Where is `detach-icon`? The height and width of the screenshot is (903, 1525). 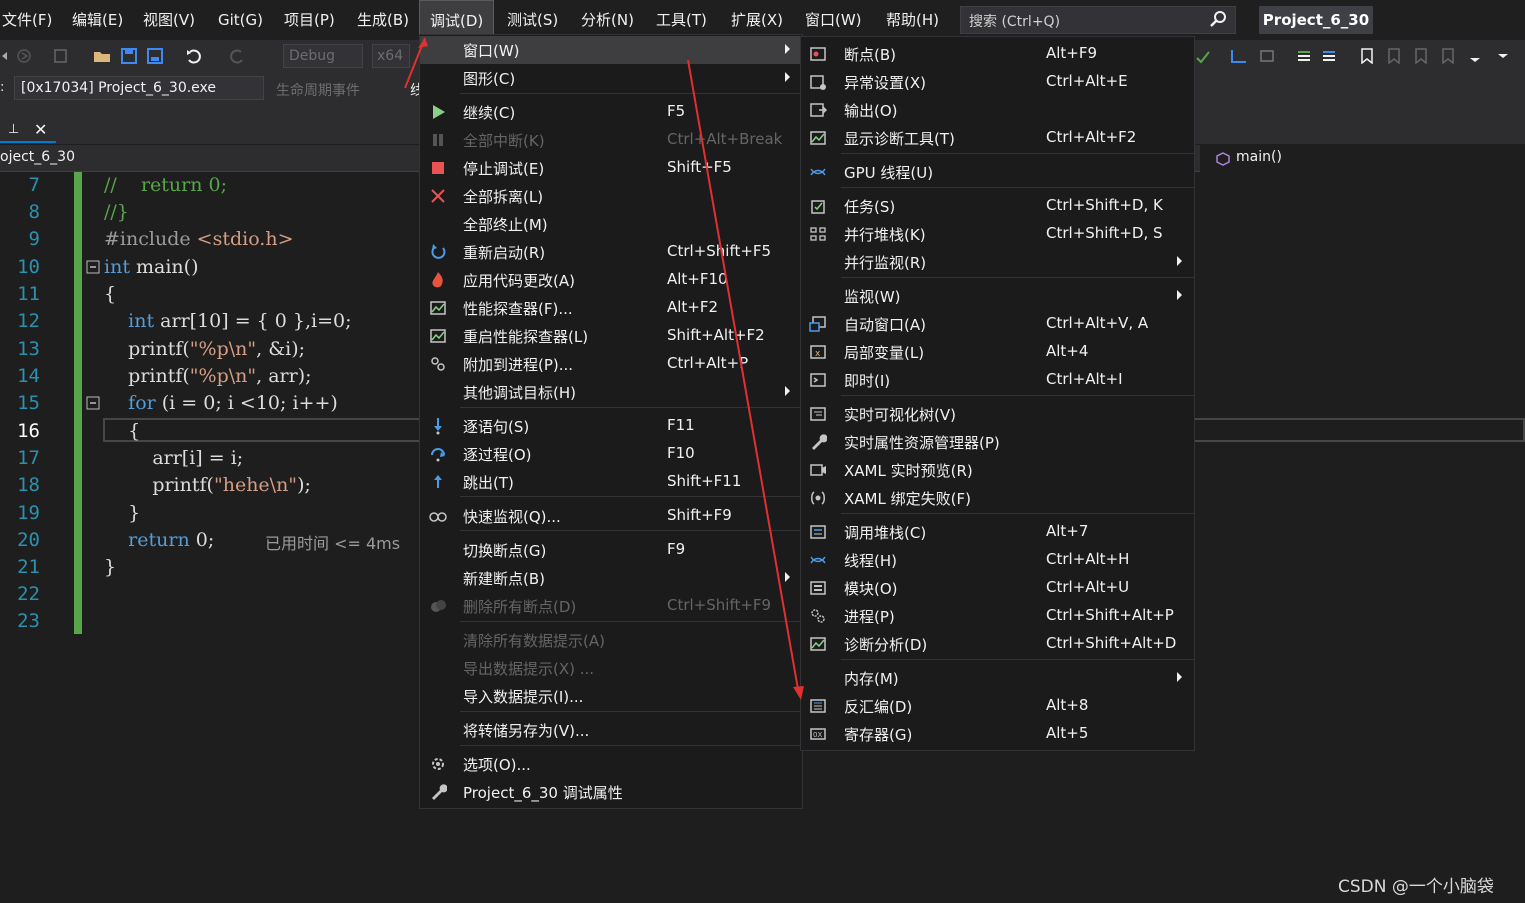
detach-icon is located at coordinates (438, 196).